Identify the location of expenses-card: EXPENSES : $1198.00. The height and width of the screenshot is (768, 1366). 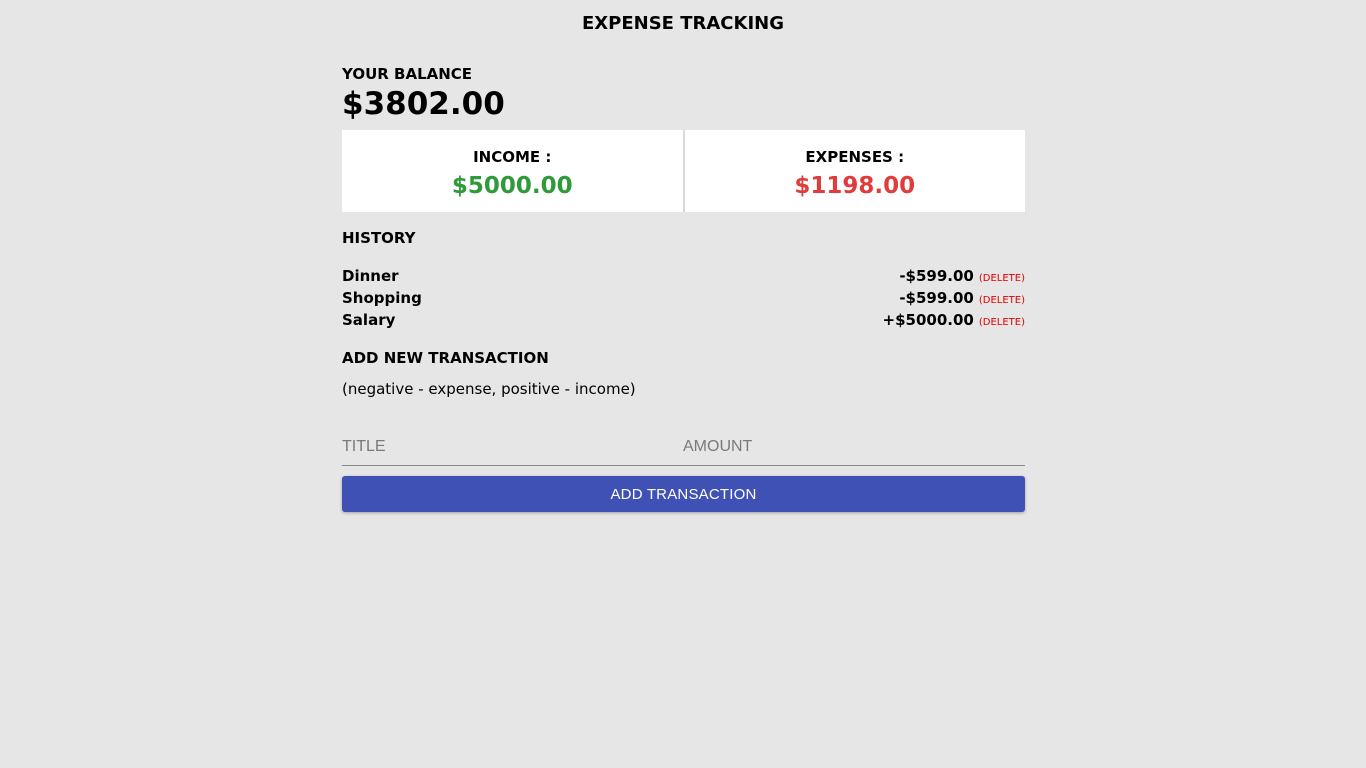
(854, 171).